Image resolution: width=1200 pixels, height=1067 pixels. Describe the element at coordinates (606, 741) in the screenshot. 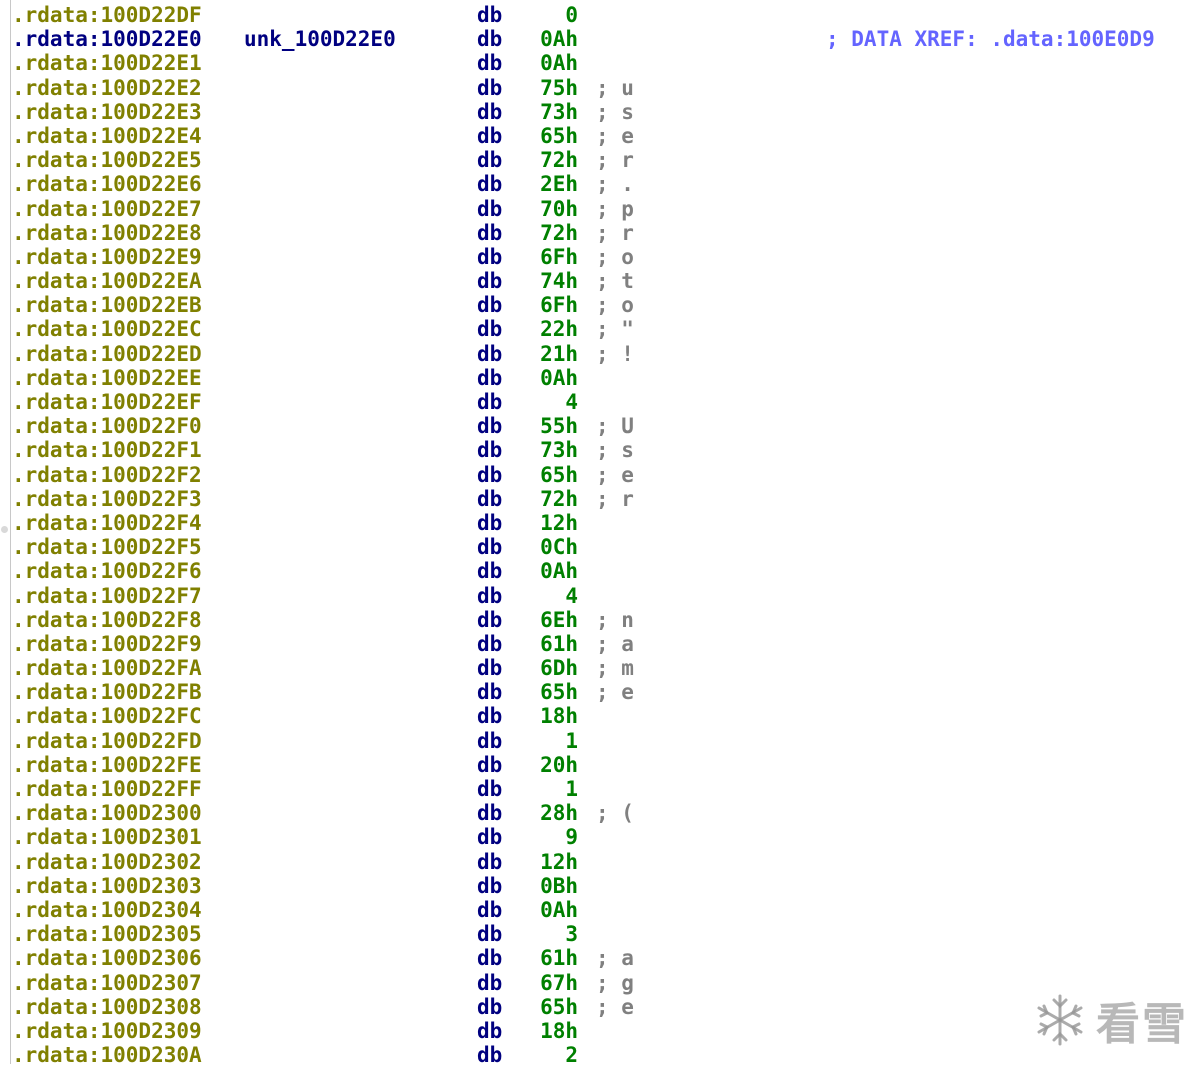

I see `listing-row: .rdata:100D22FD db 1` at that location.